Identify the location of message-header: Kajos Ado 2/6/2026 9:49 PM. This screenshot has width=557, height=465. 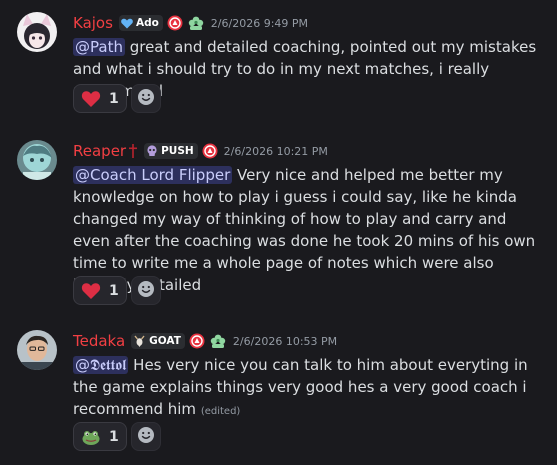
(190, 23).